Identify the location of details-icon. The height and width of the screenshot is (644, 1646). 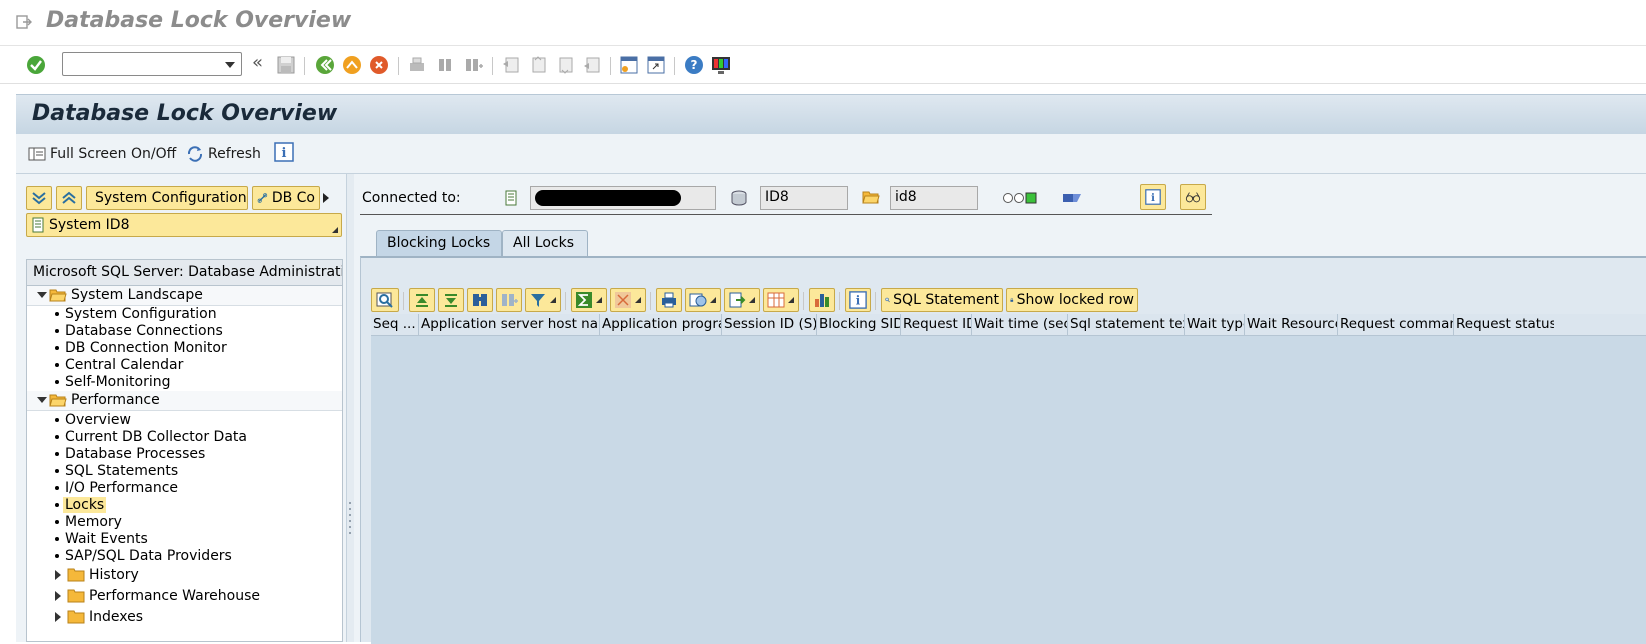
(384, 300).